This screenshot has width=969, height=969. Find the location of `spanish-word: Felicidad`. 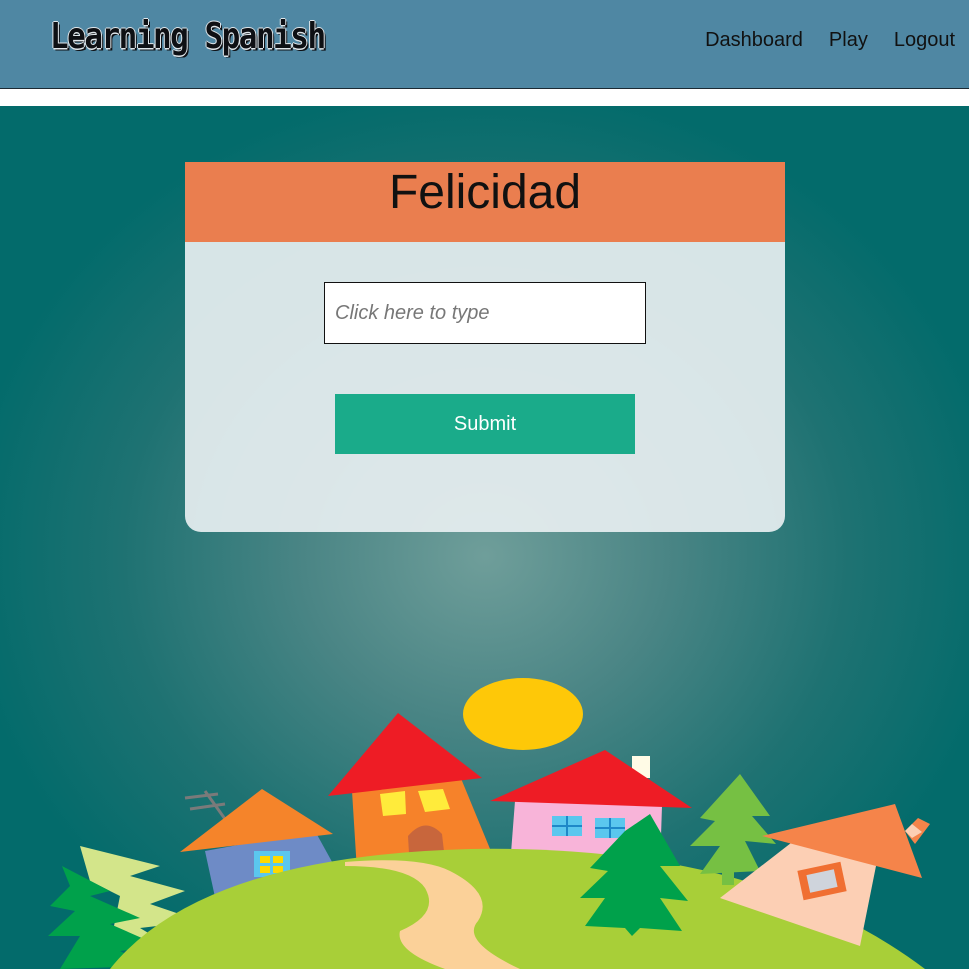

spanish-word: Felicidad is located at coordinates (485, 192).